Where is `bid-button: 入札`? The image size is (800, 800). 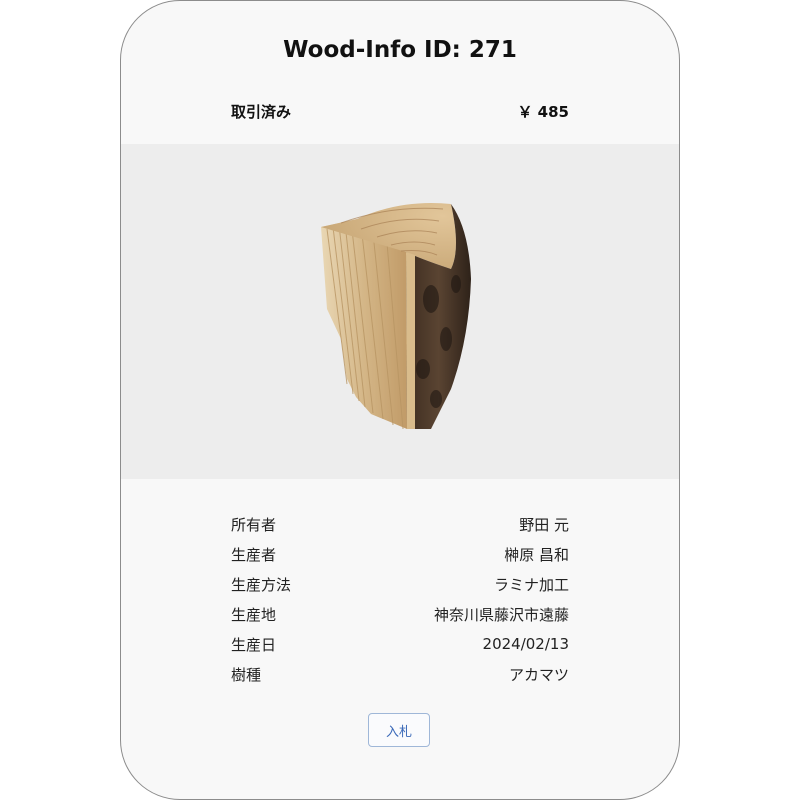 bid-button: 入札 is located at coordinates (399, 730).